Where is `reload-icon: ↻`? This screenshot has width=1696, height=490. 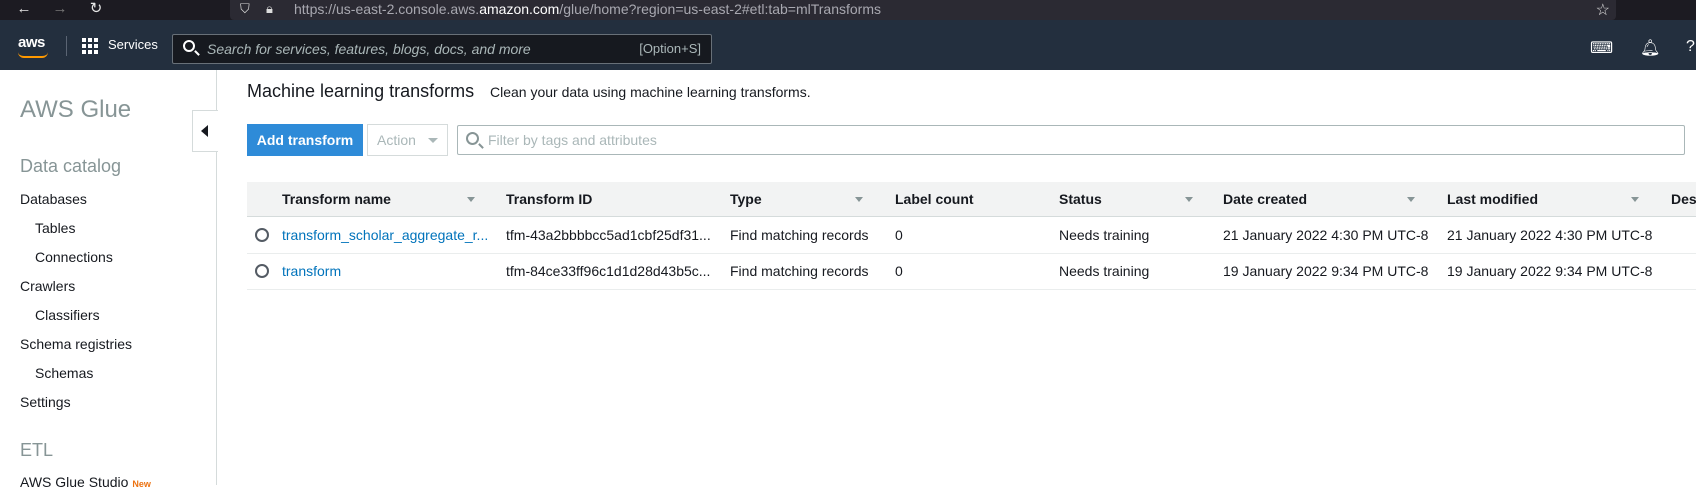 reload-icon: ↻ is located at coordinates (96, 10).